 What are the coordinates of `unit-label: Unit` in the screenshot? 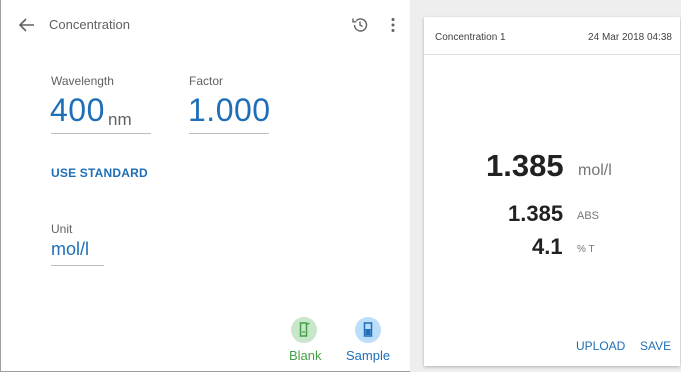 It's located at (62, 229).